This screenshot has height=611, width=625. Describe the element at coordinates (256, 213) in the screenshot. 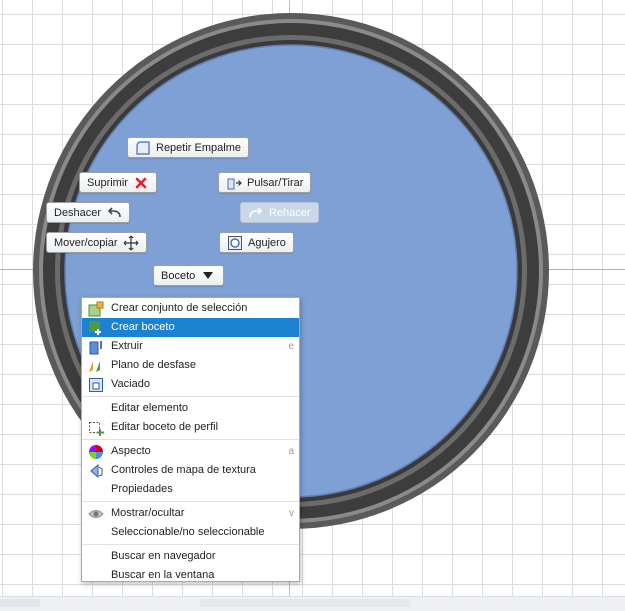

I see `redo-arrow-icon` at that location.